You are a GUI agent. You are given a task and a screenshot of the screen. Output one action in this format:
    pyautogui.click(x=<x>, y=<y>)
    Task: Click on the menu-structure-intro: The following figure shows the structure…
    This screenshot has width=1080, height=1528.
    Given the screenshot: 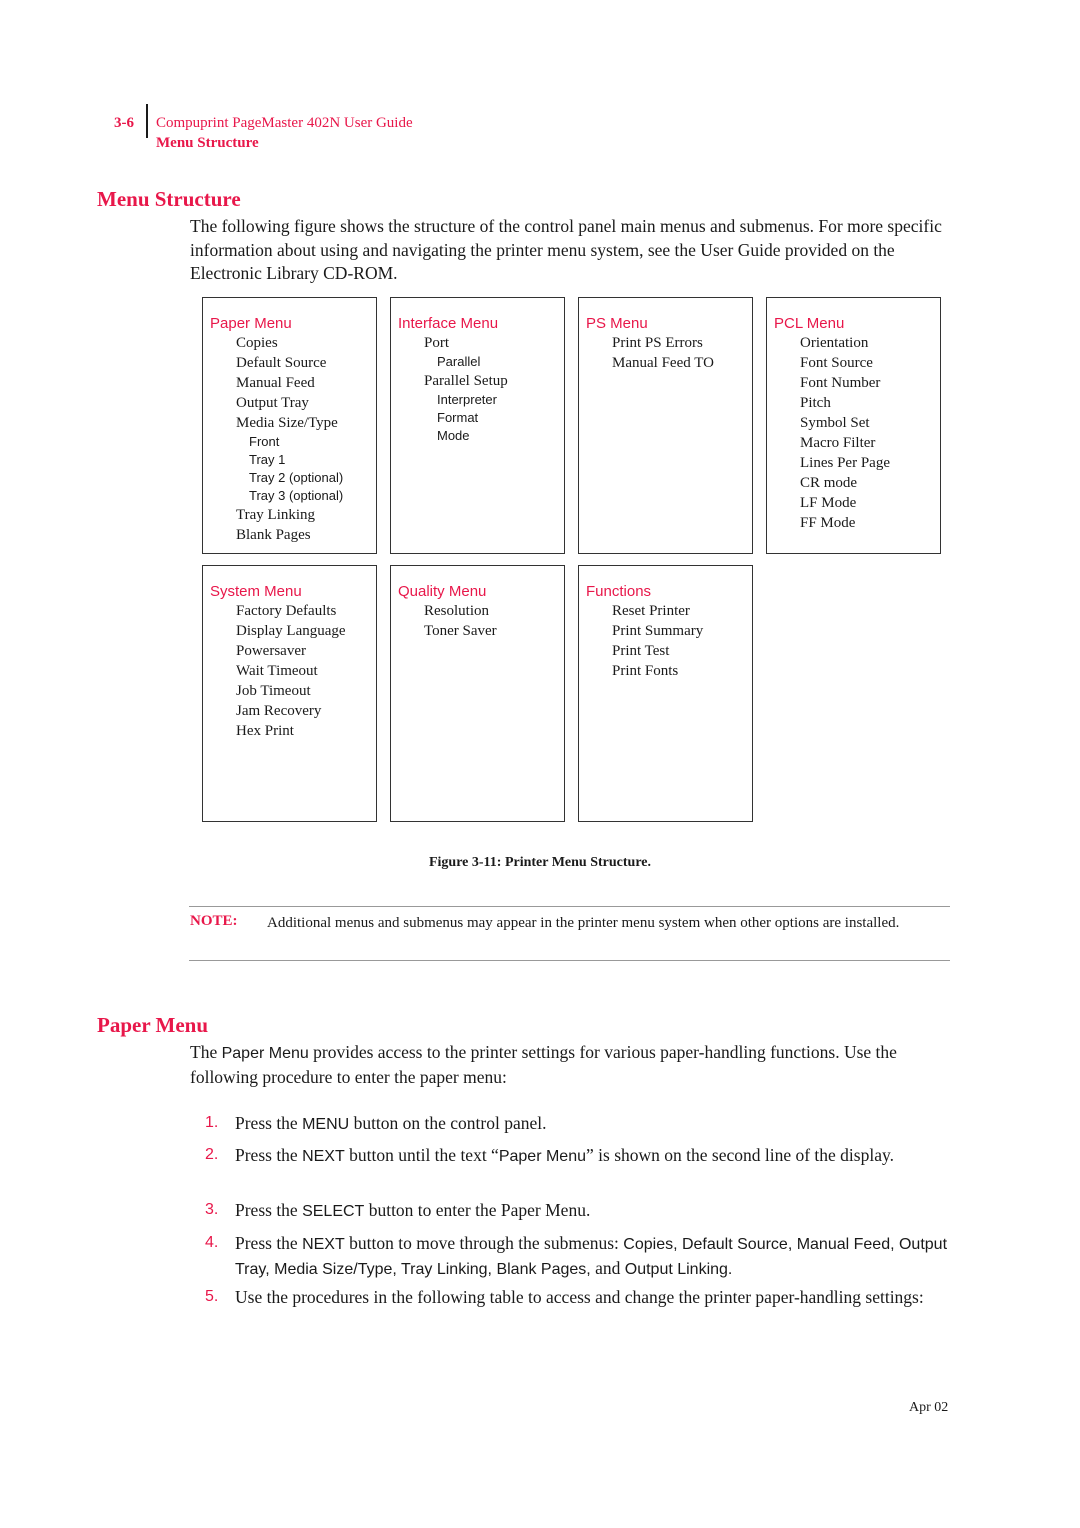 What is the action you would take?
    pyautogui.click(x=566, y=249)
    